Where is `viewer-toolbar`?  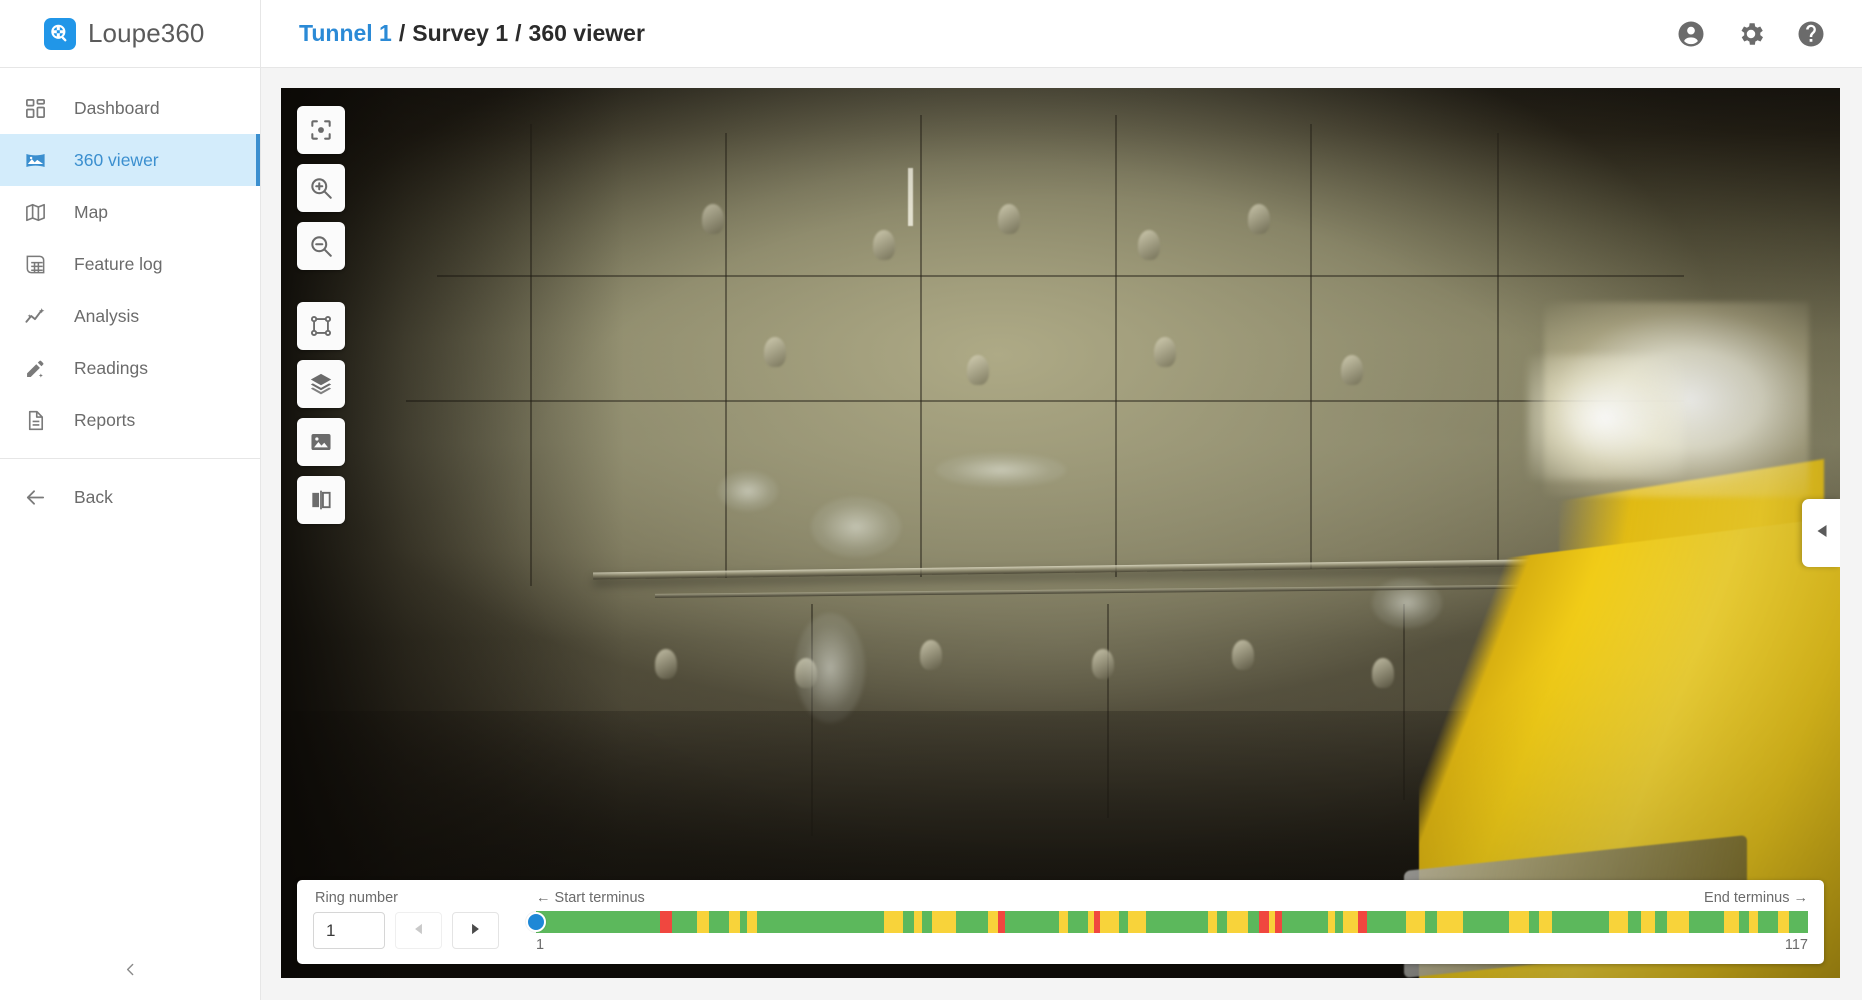
viewer-toolbar is located at coordinates (321, 315).